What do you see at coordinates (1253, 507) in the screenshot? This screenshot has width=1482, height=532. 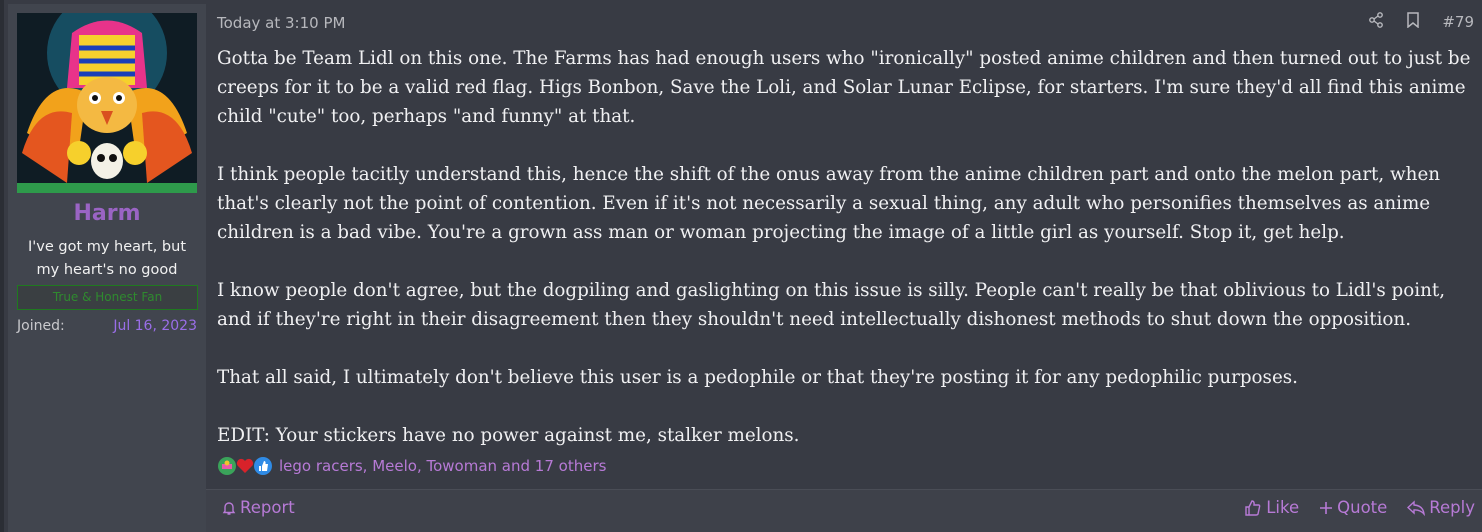 I see `thumbs-up-icon` at bounding box center [1253, 507].